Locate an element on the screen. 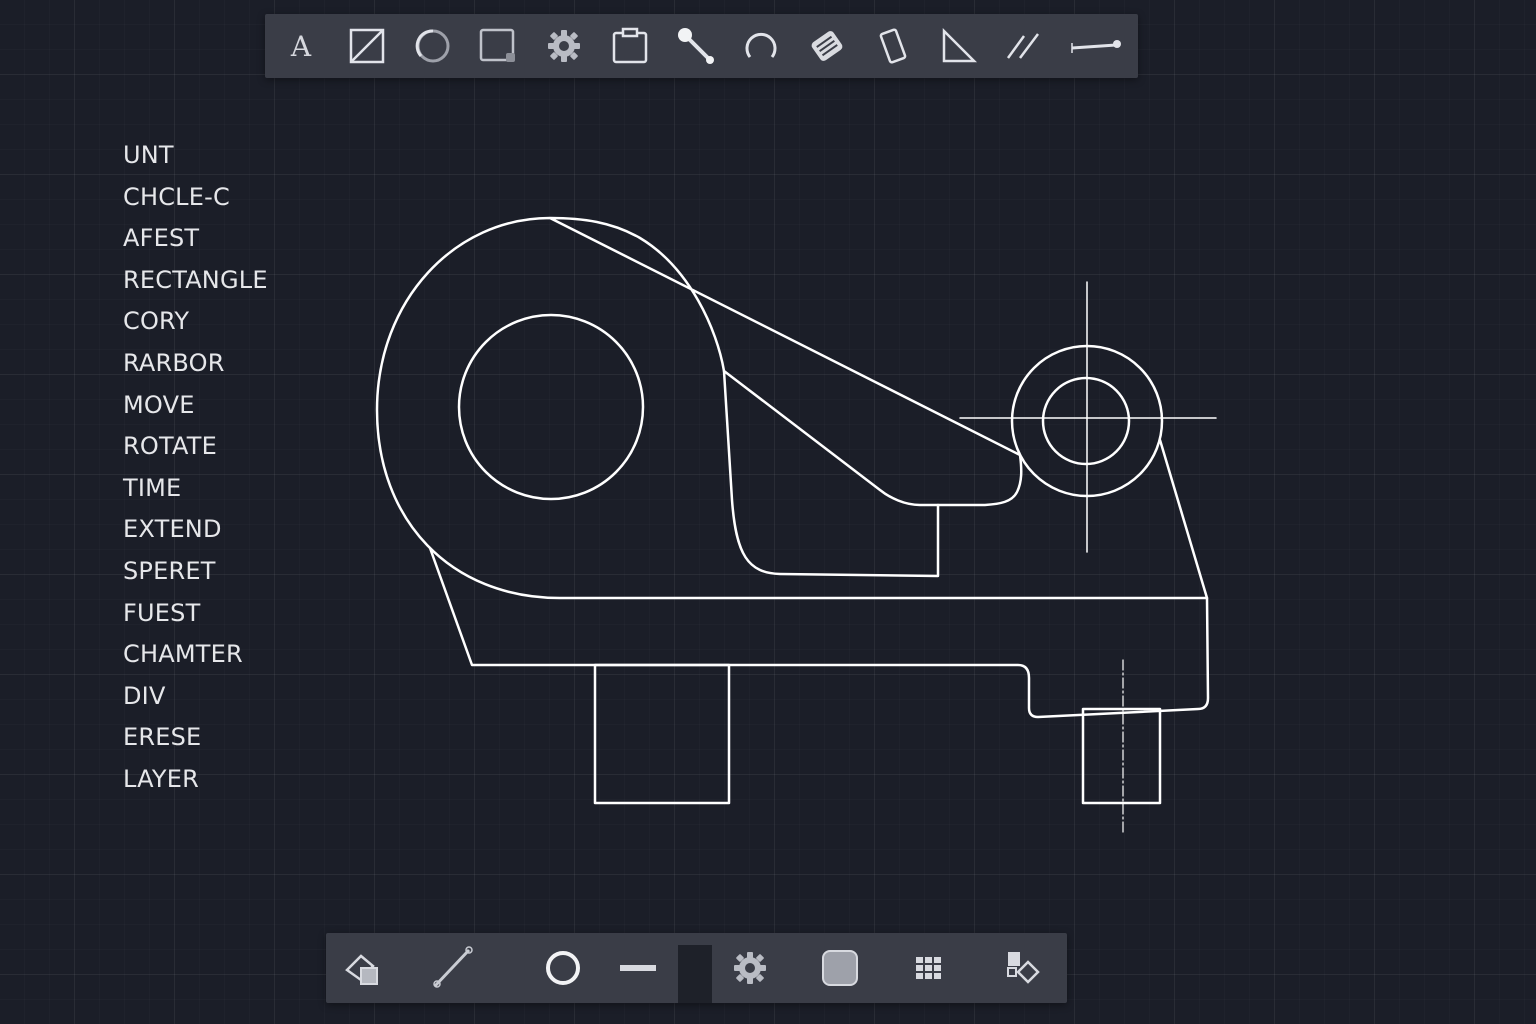 This screenshot has height=1024, width=1536. bottom-toolbar is located at coordinates (696, 968).